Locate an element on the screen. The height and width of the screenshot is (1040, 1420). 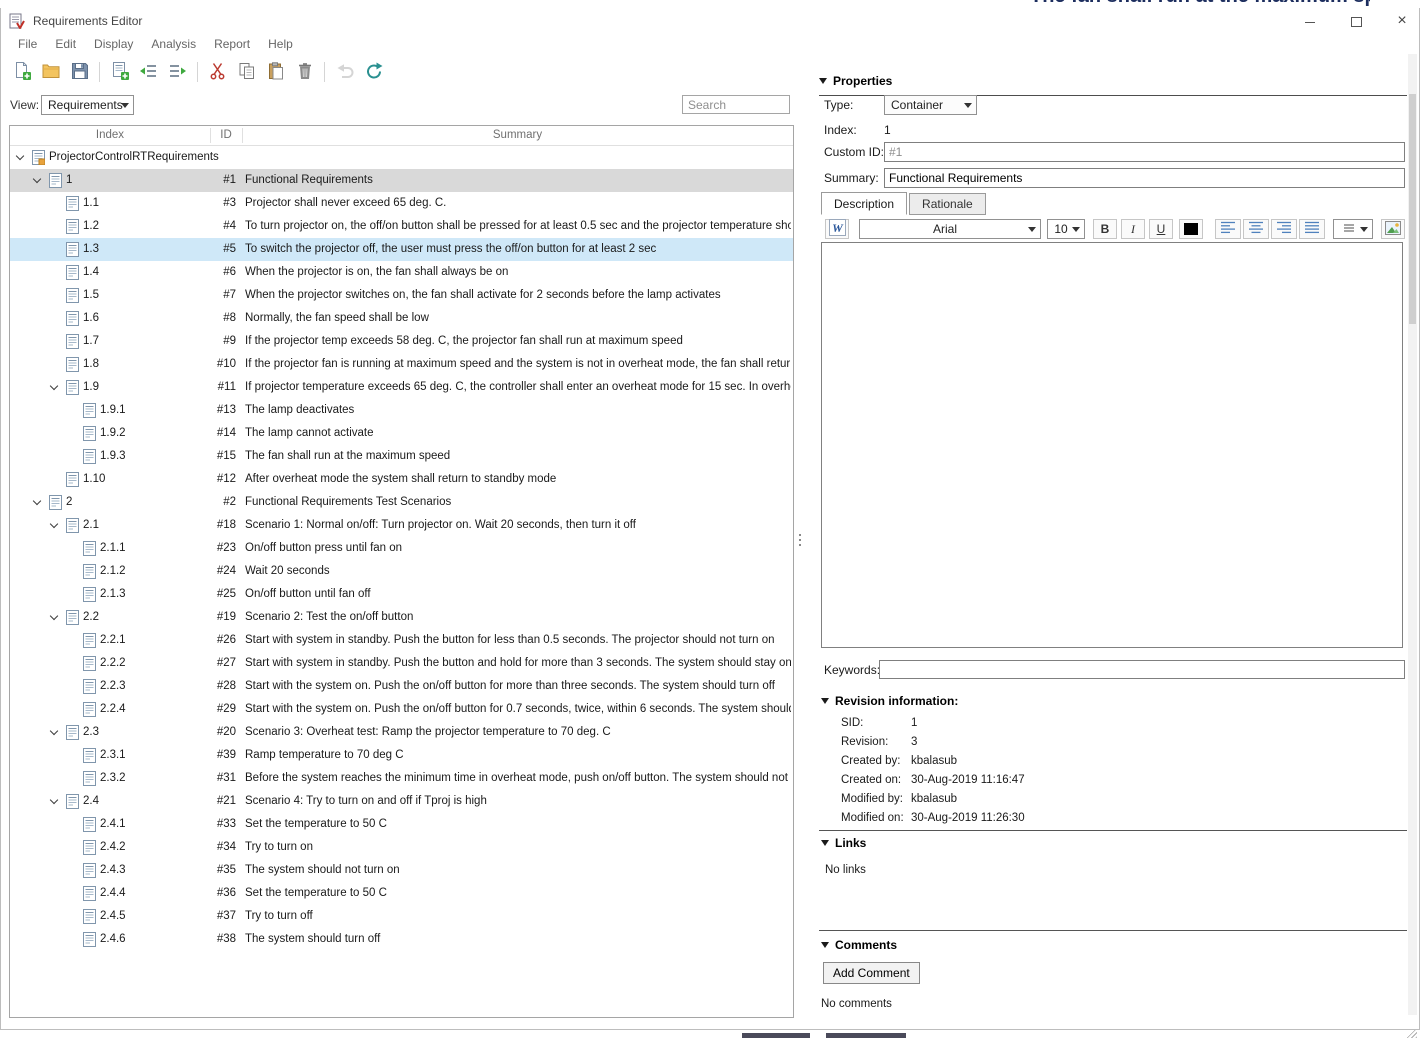
menu-file: File is located at coordinates (27, 44).